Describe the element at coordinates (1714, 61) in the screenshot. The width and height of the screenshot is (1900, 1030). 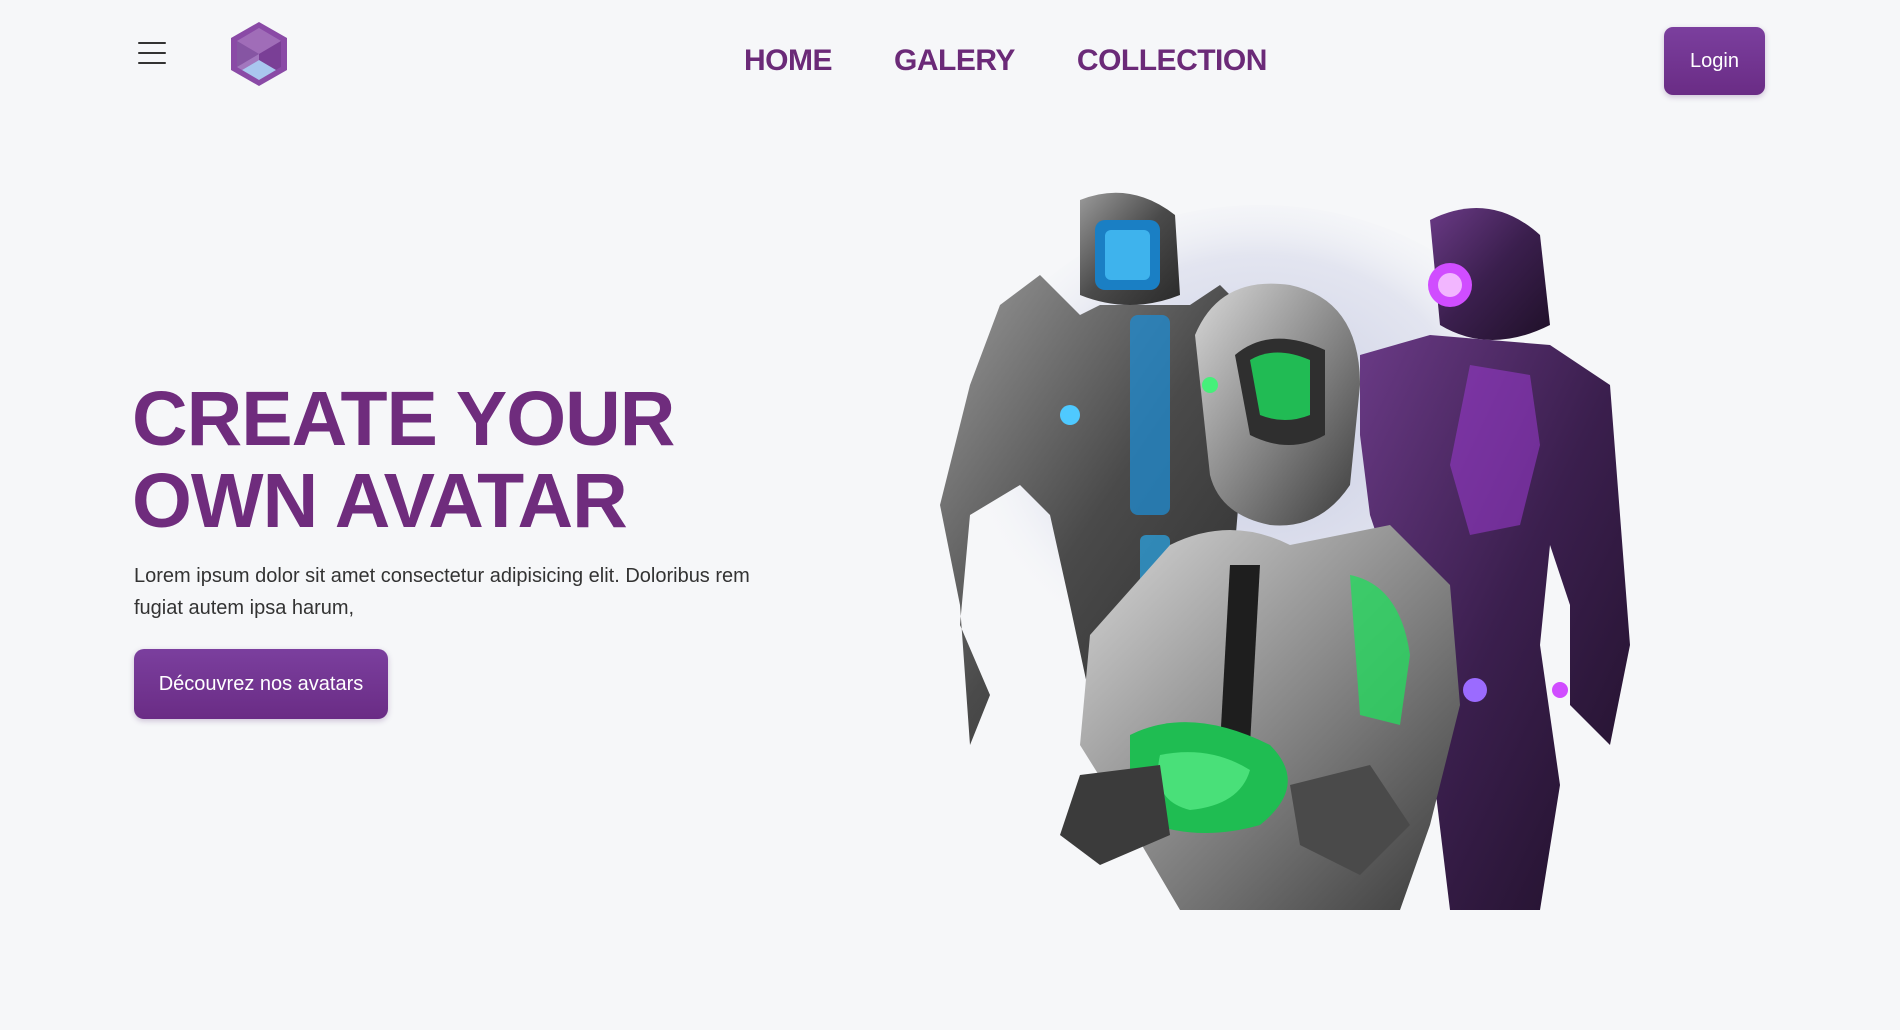
I see `login-button: Login` at that location.